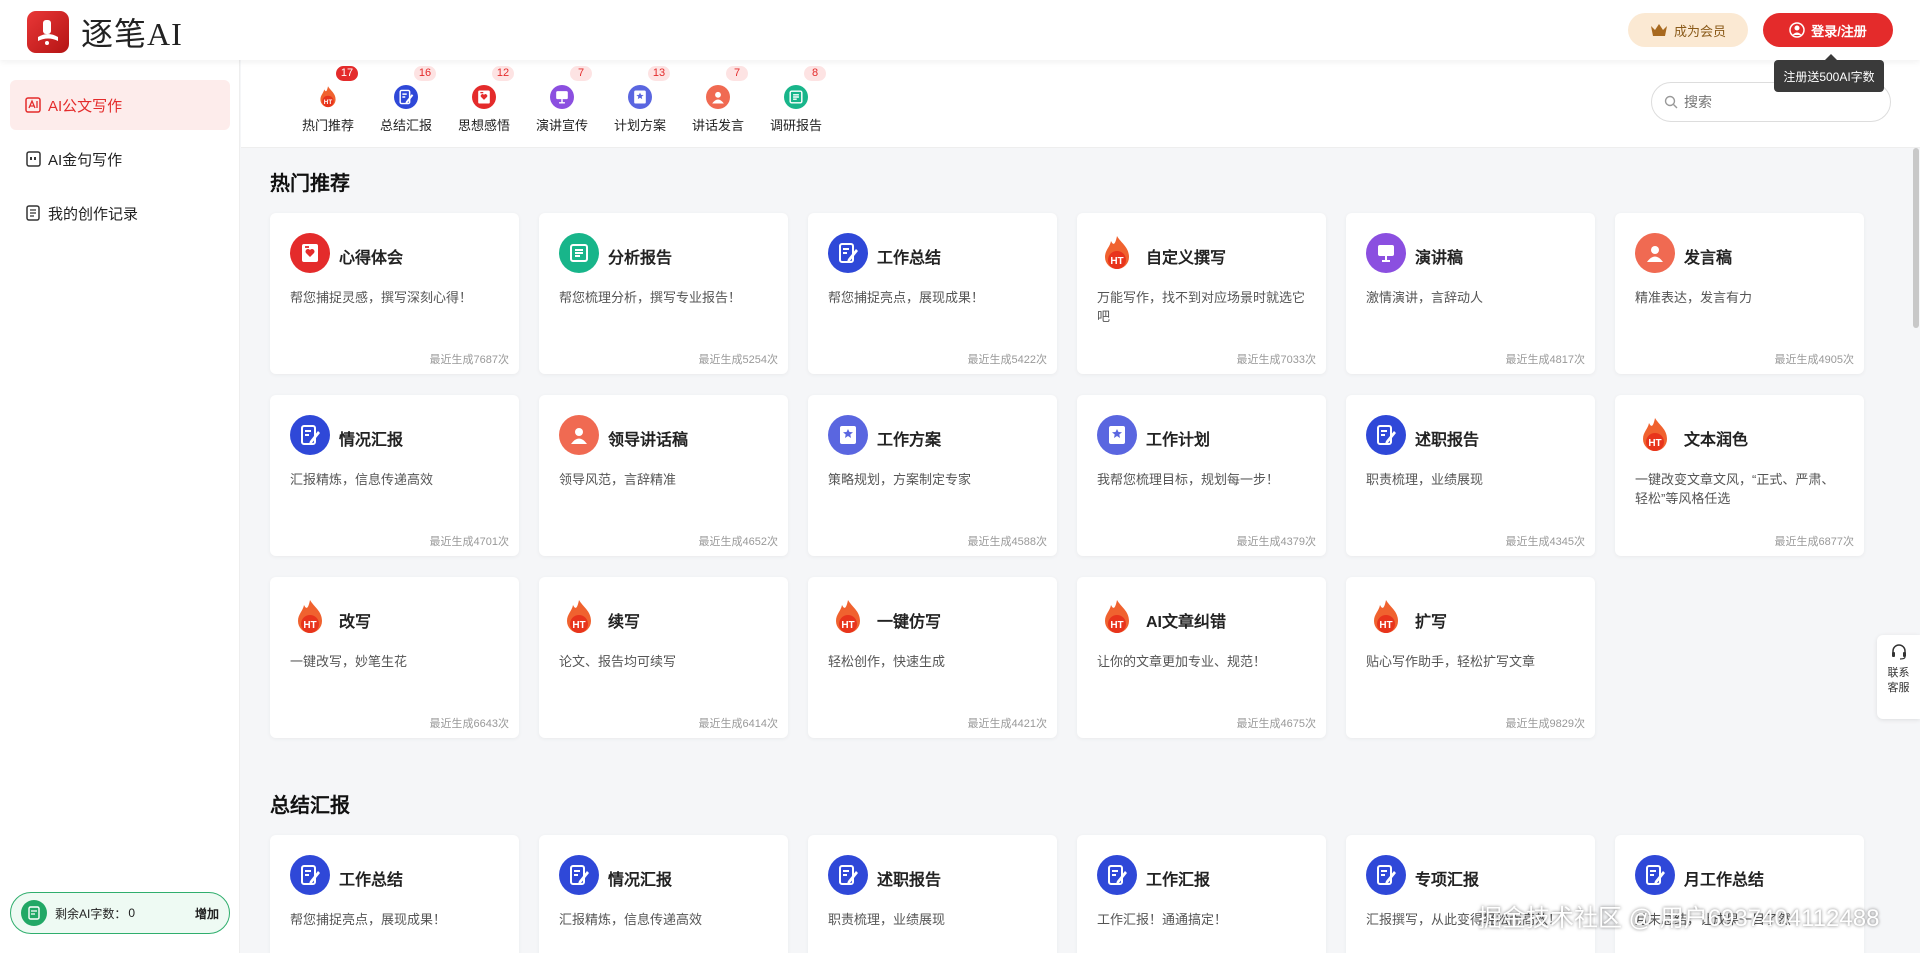  Describe the element at coordinates (663, 475) in the screenshot. I see `template-card: 领导讲话稿 领导风范，言辞精准 最近生成4652次` at that location.